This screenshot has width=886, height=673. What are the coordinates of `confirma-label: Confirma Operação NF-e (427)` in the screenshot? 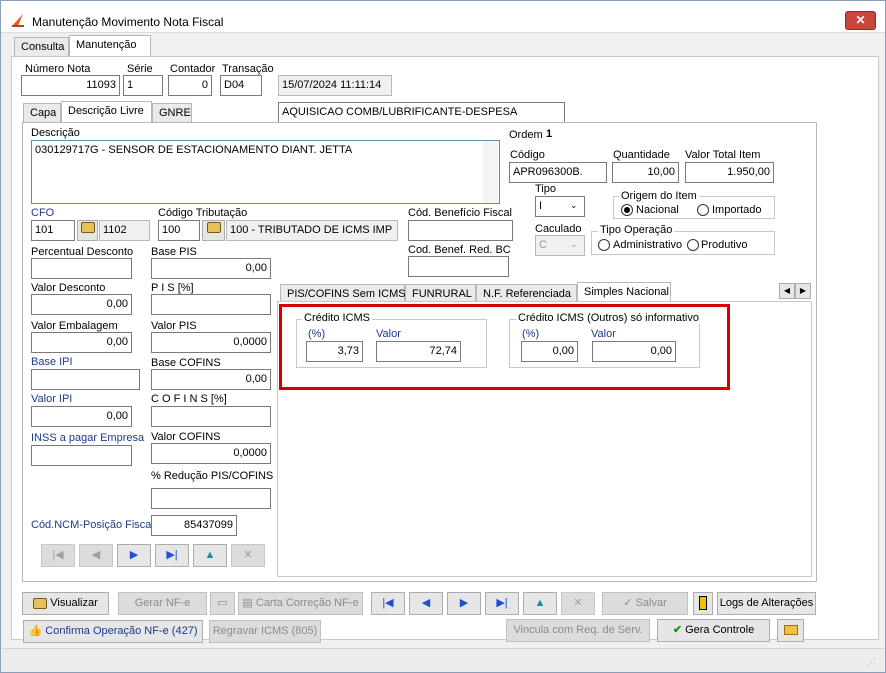 It's located at (121, 631).